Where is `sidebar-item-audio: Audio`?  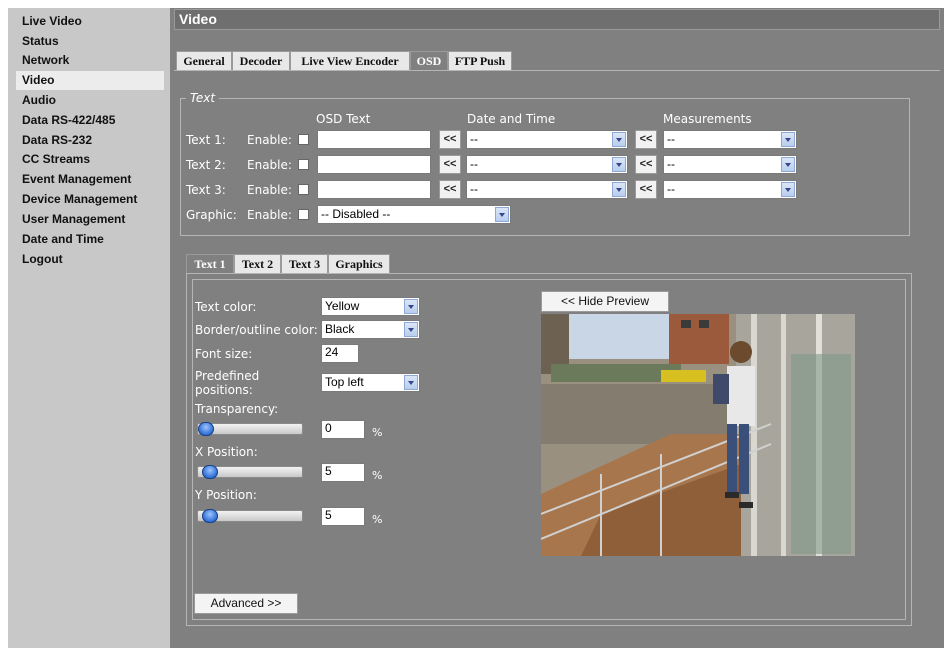
sidebar-item-audio: Audio is located at coordinates (90, 100).